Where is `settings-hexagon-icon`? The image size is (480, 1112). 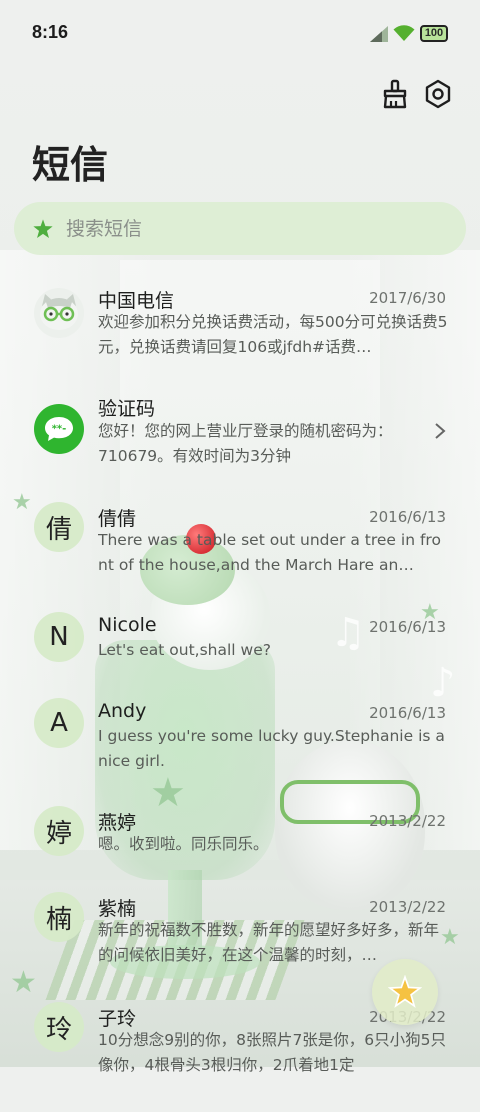
settings-hexagon-icon is located at coordinates (438, 94).